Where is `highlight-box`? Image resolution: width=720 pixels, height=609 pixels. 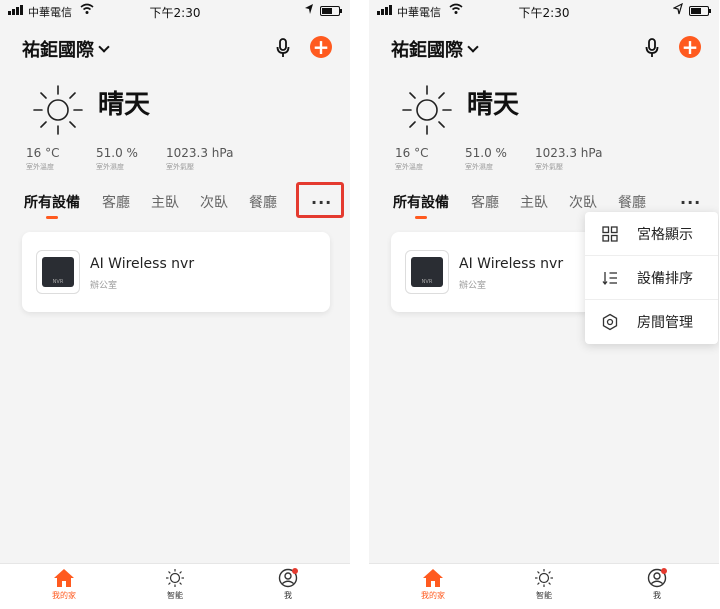 highlight-box is located at coordinates (320, 200).